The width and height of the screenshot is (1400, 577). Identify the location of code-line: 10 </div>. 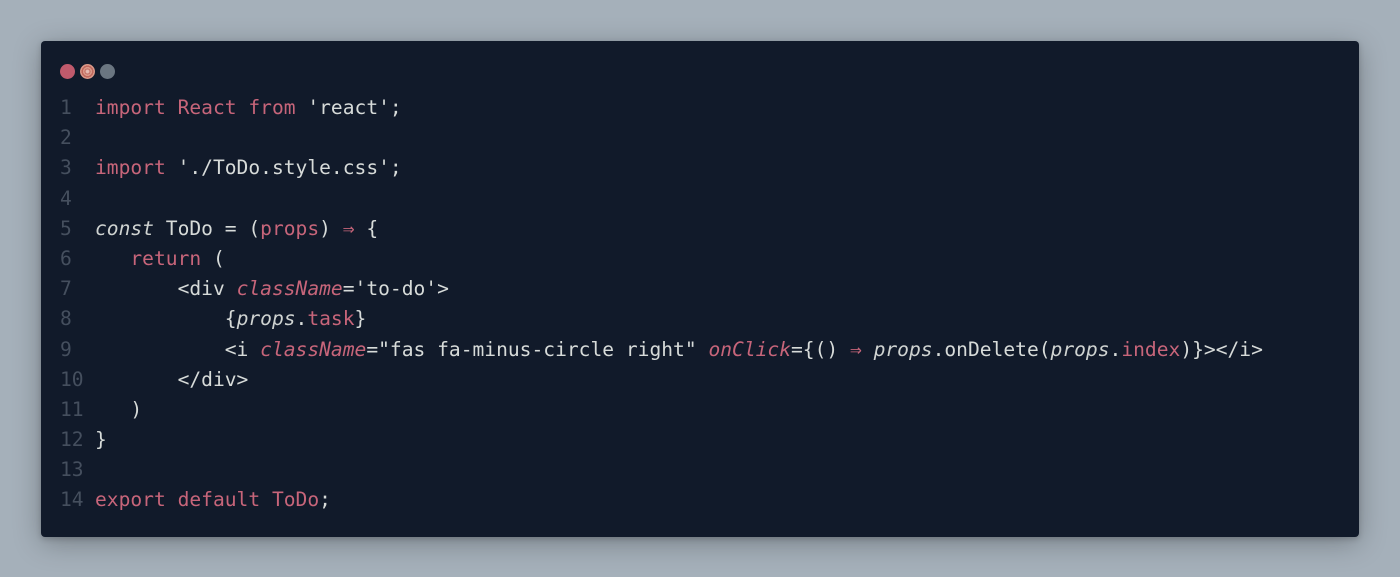
(700, 380).